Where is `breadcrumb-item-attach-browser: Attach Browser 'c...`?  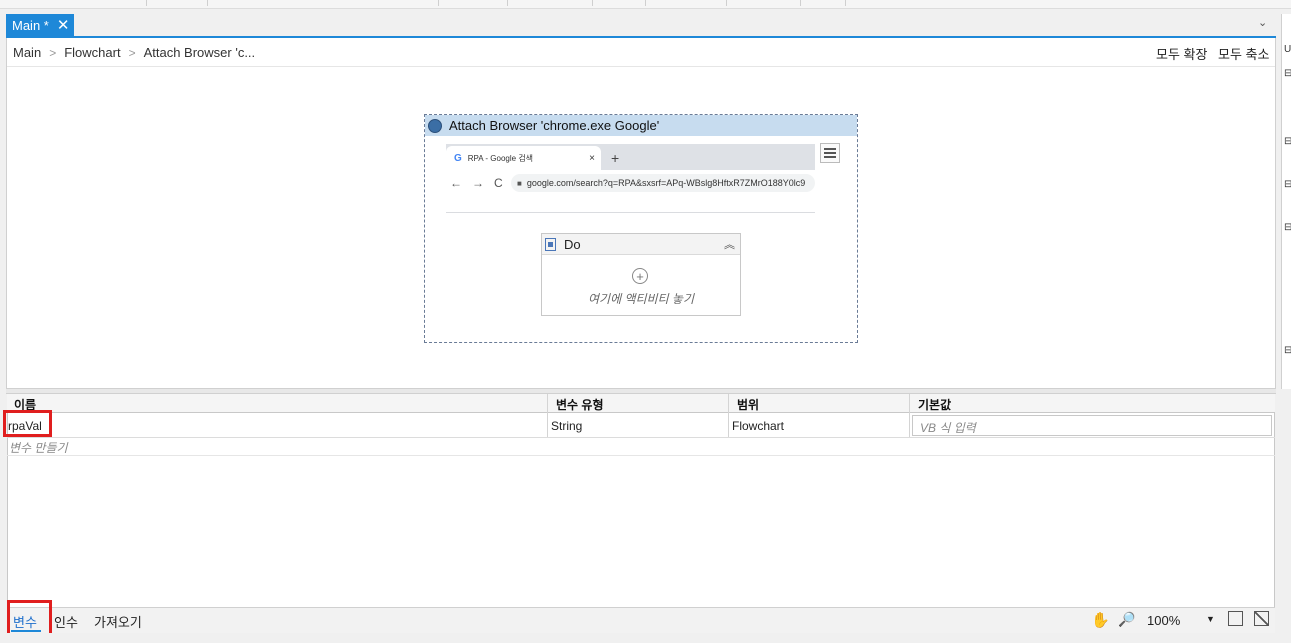 breadcrumb-item-attach-browser: Attach Browser 'c... is located at coordinates (200, 52).